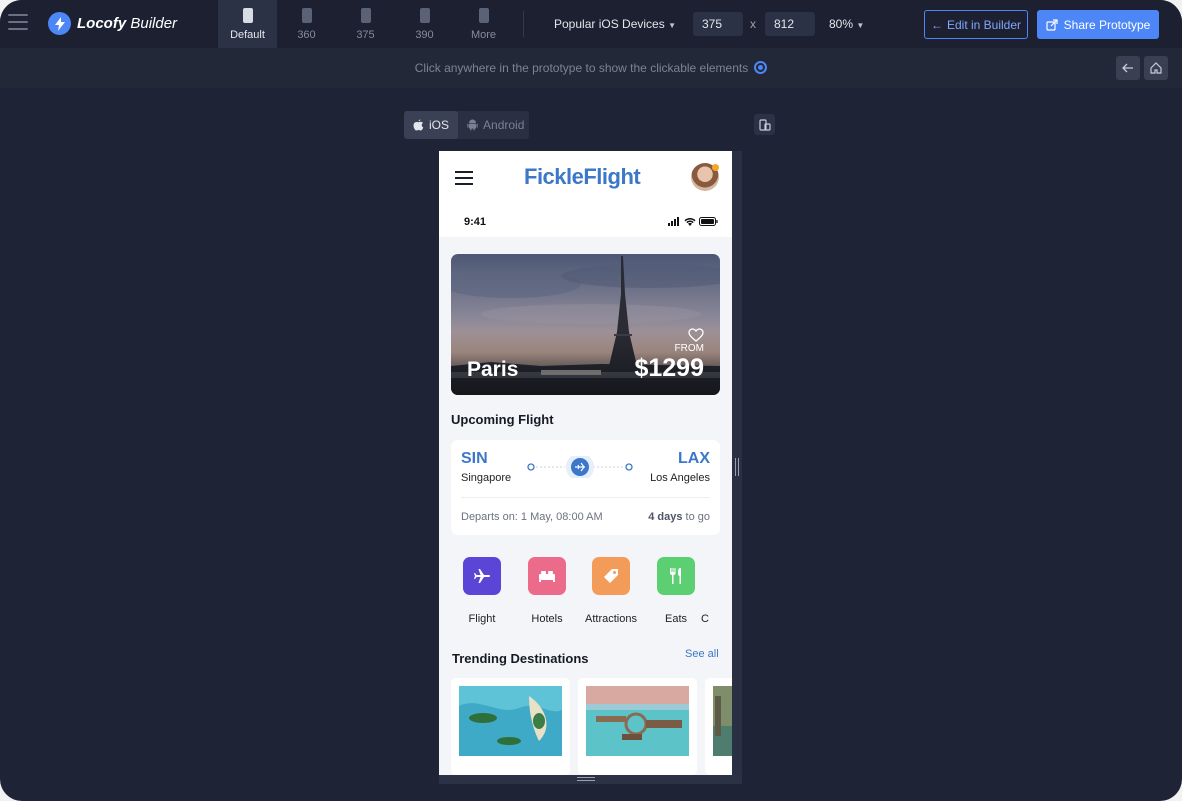 This screenshot has width=1182, height=801. What do you see at coordinates (365, 34) in the screenshot?
I see `tab-label: 375` at bounding box center [365, 34].